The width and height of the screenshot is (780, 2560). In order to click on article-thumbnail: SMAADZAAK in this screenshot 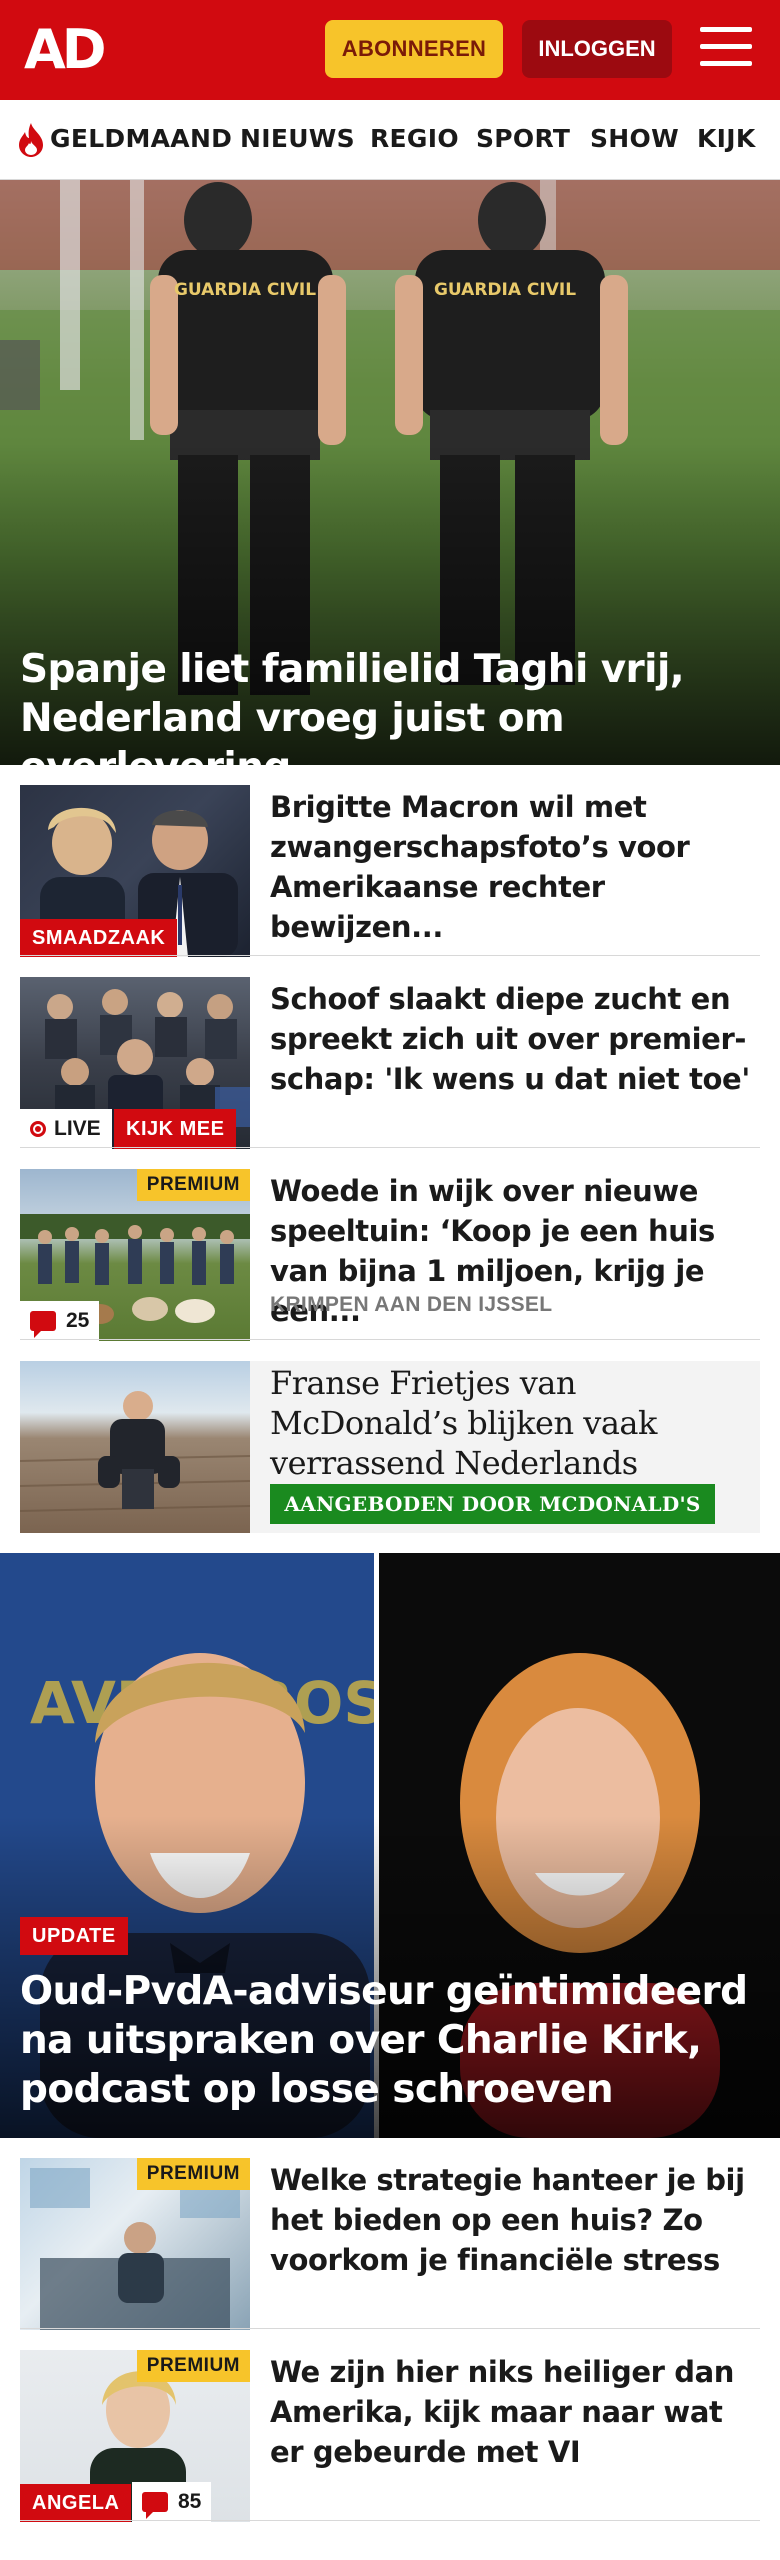, I will do `click(135, 871)`.